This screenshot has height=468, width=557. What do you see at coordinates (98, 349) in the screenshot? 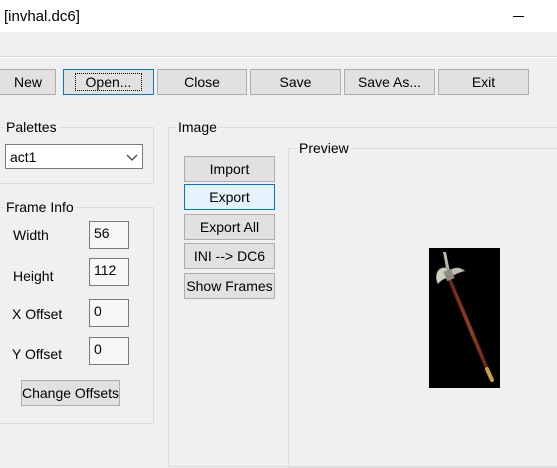
I see `y-offset-value: 0` at bounding box center [98, 349].